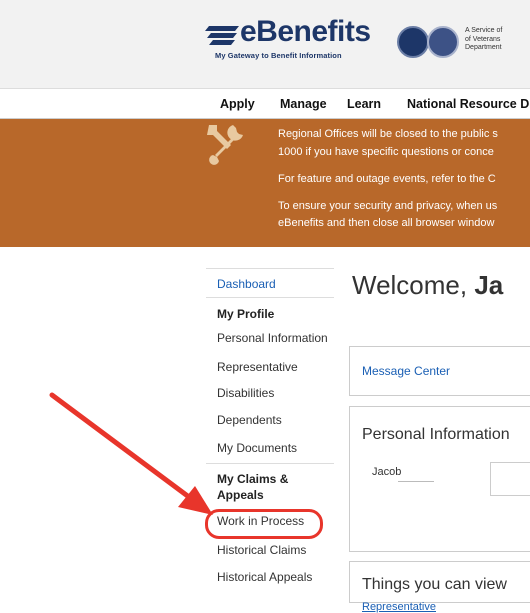 The width and height of the screenshot is (530, 613). I want to click on sidebar-item-dashboard: Dashboard, so click(246, 284).